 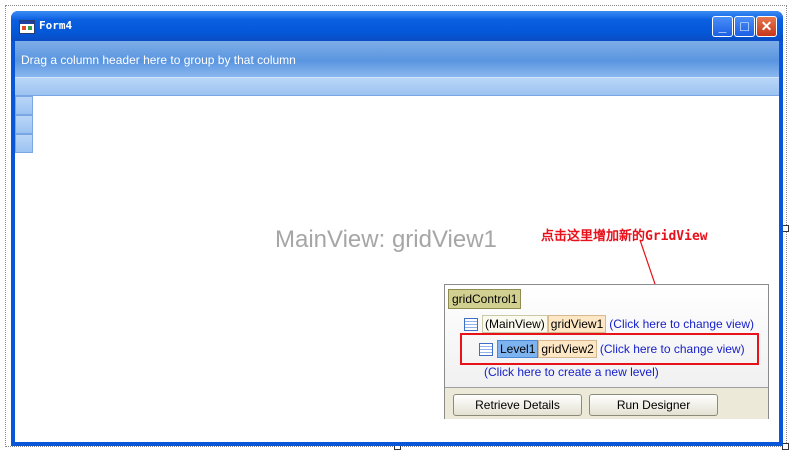 I want to click on create-level-row: (Click here to create a new level), so click(x=570, y=374).